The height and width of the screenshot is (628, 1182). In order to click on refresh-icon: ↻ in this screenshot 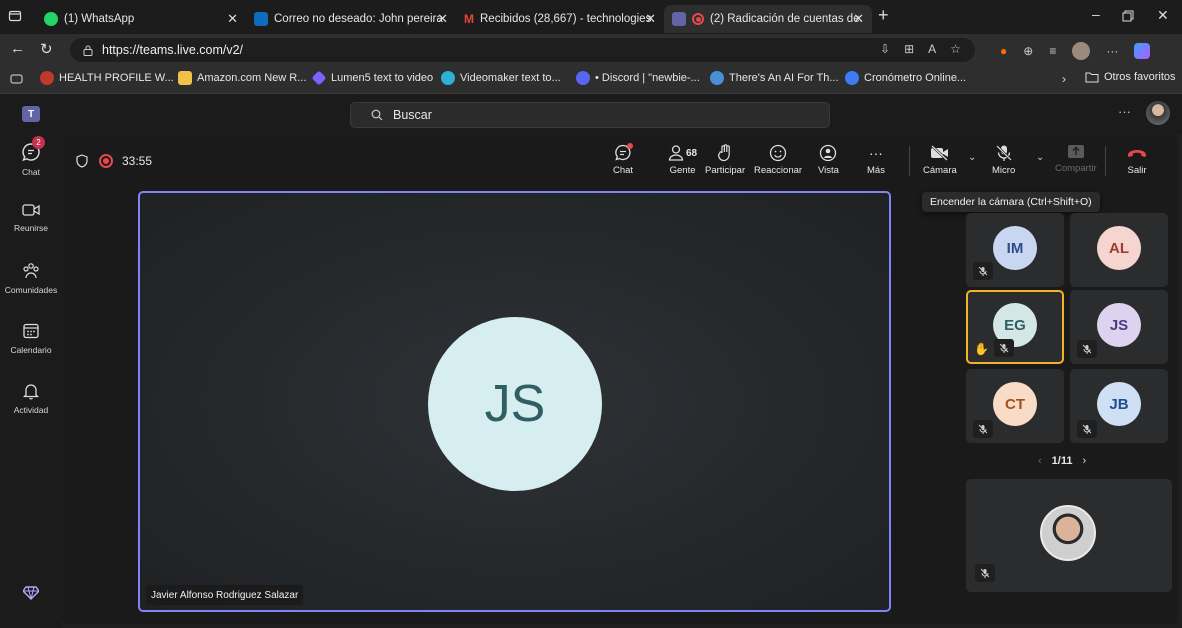, I will do `click(46, 49)`.